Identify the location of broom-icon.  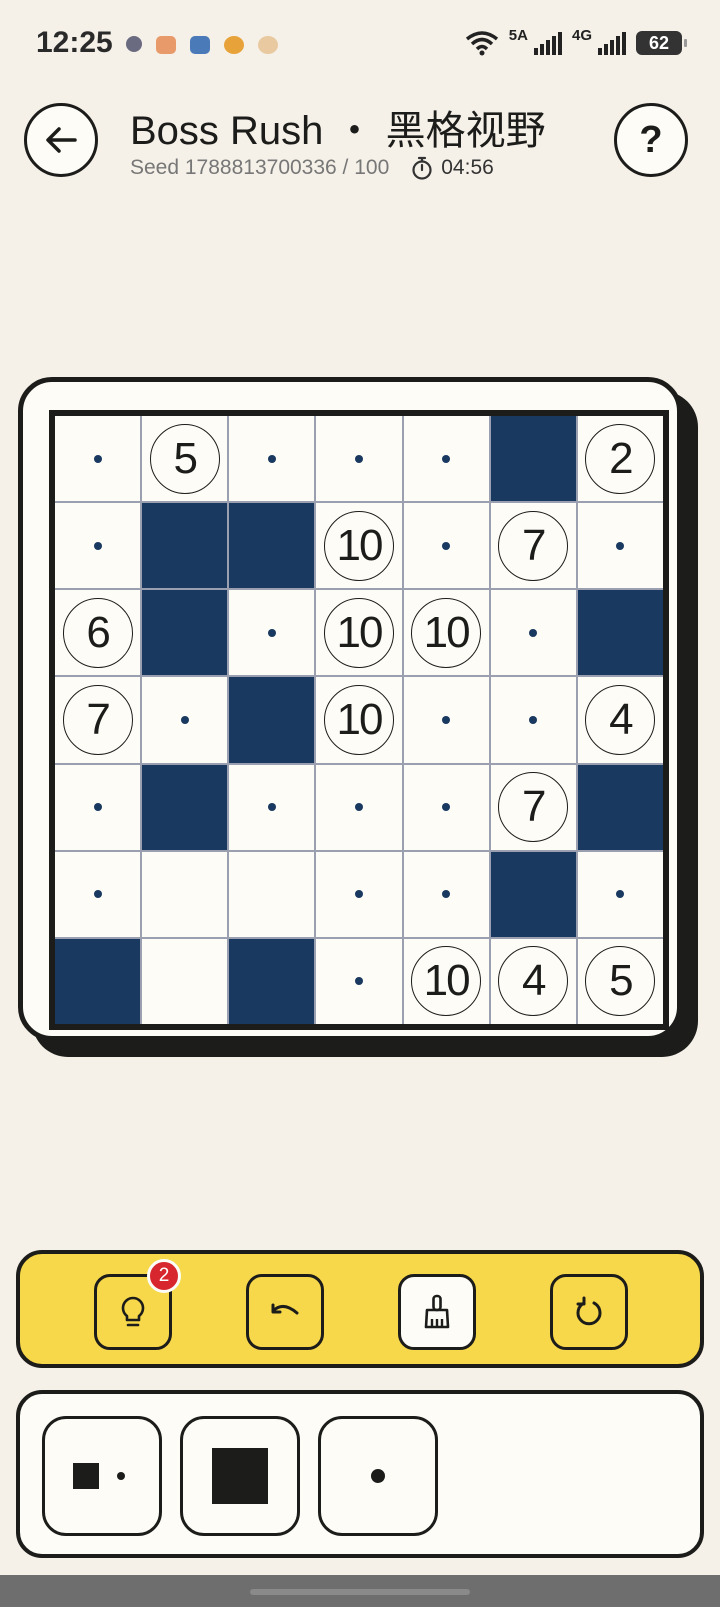
(437, 1311).